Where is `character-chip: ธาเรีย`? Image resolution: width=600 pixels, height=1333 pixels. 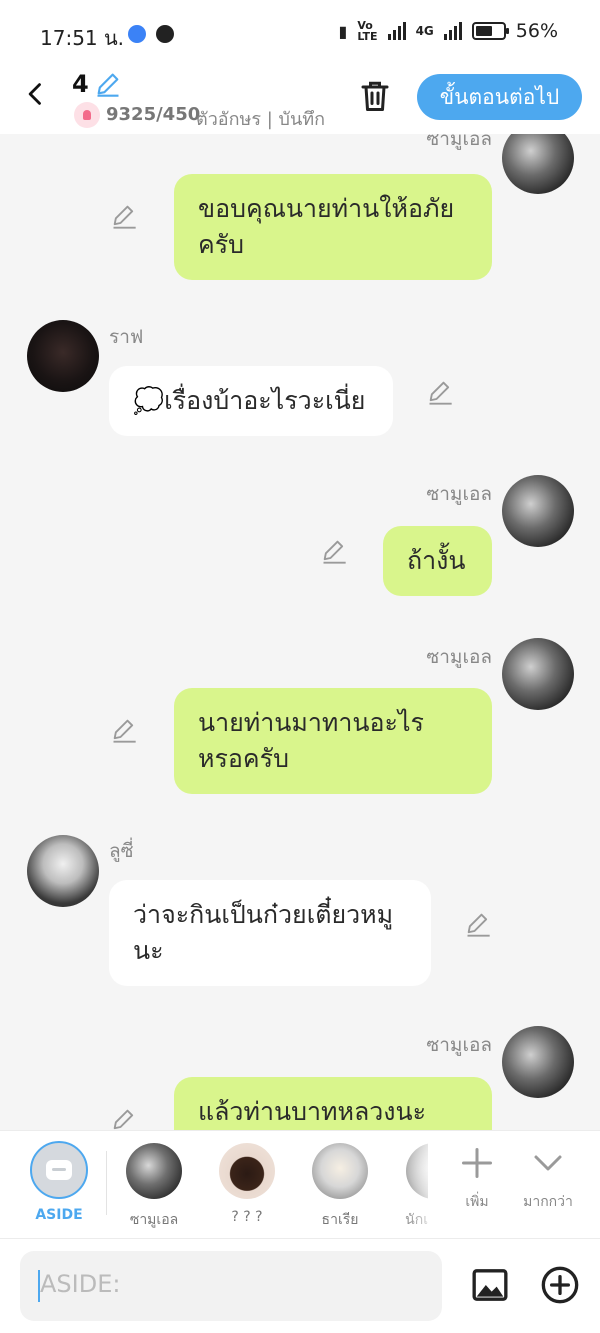
character-chip: ธาเรีย is located at coordinates (340, 1187).